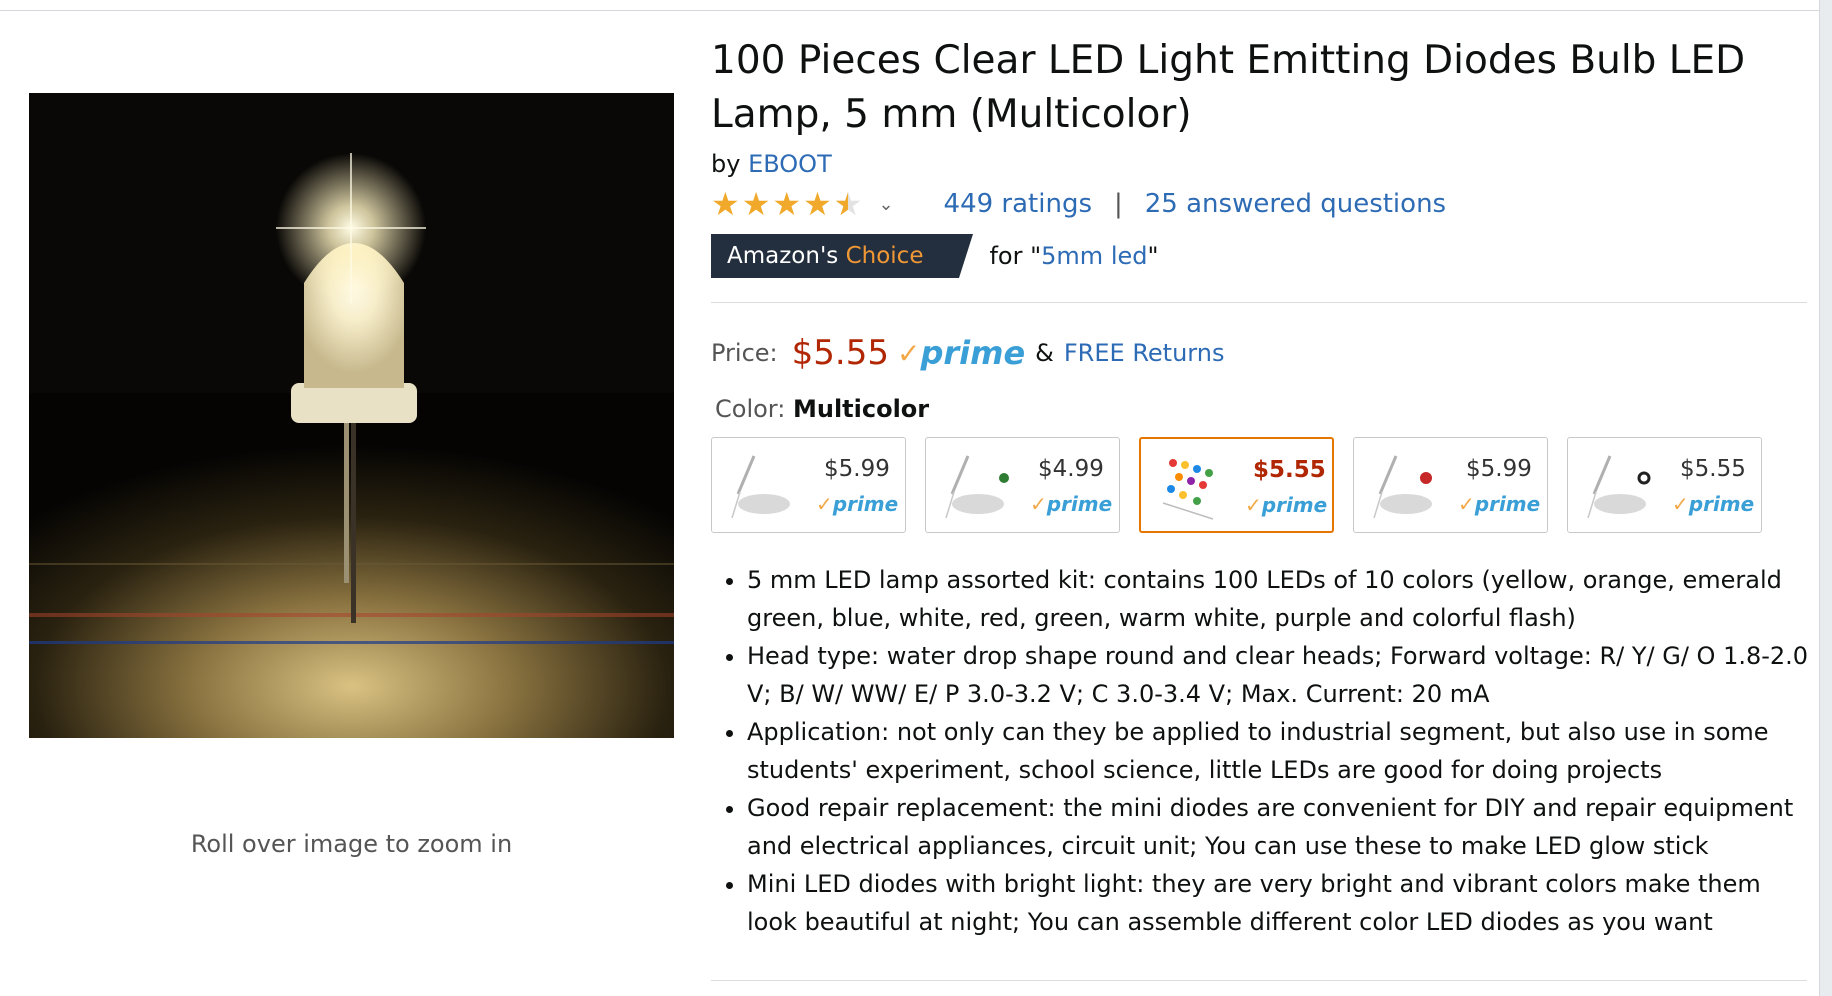 The height and width of the screenshot is (996, 1832). Describe the element at coordinates (351, 844) in the screenshot. I see `zoom-hint: Roll over image to zoom in` at that location.